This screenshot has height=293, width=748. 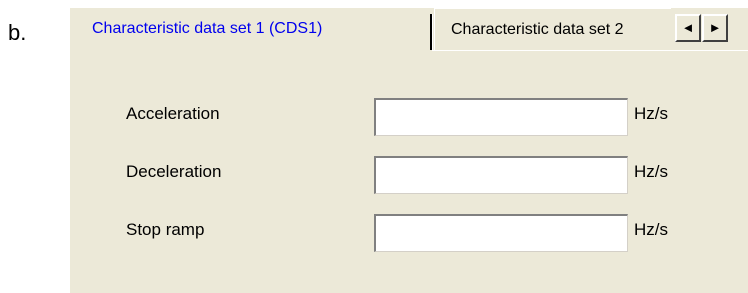 What do you see at coordinates (251, 29) in the screenshot?
I see `tab-cds1: Characteristic data set 1 (CDS1)` at bounding box center [251, 29].